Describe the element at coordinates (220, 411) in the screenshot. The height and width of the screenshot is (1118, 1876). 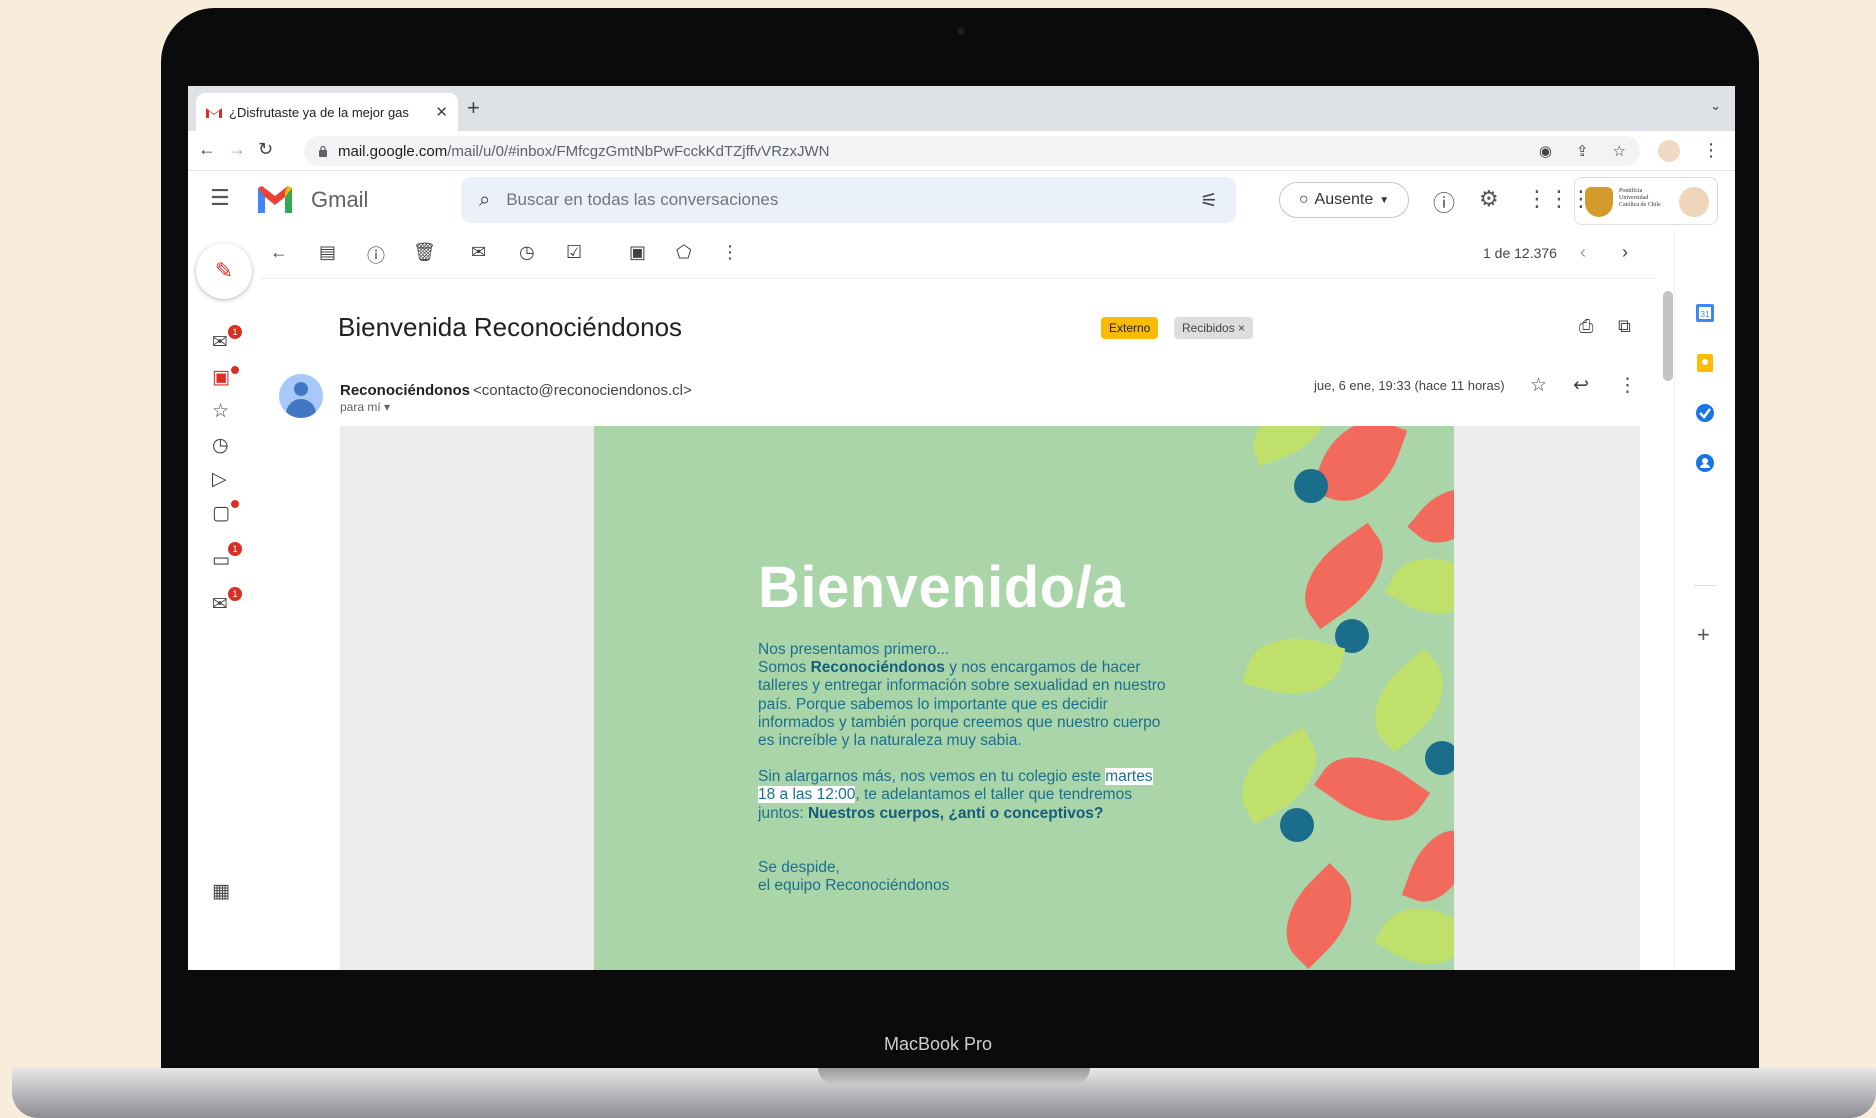
I see `starred-icon: ☆` at that location.